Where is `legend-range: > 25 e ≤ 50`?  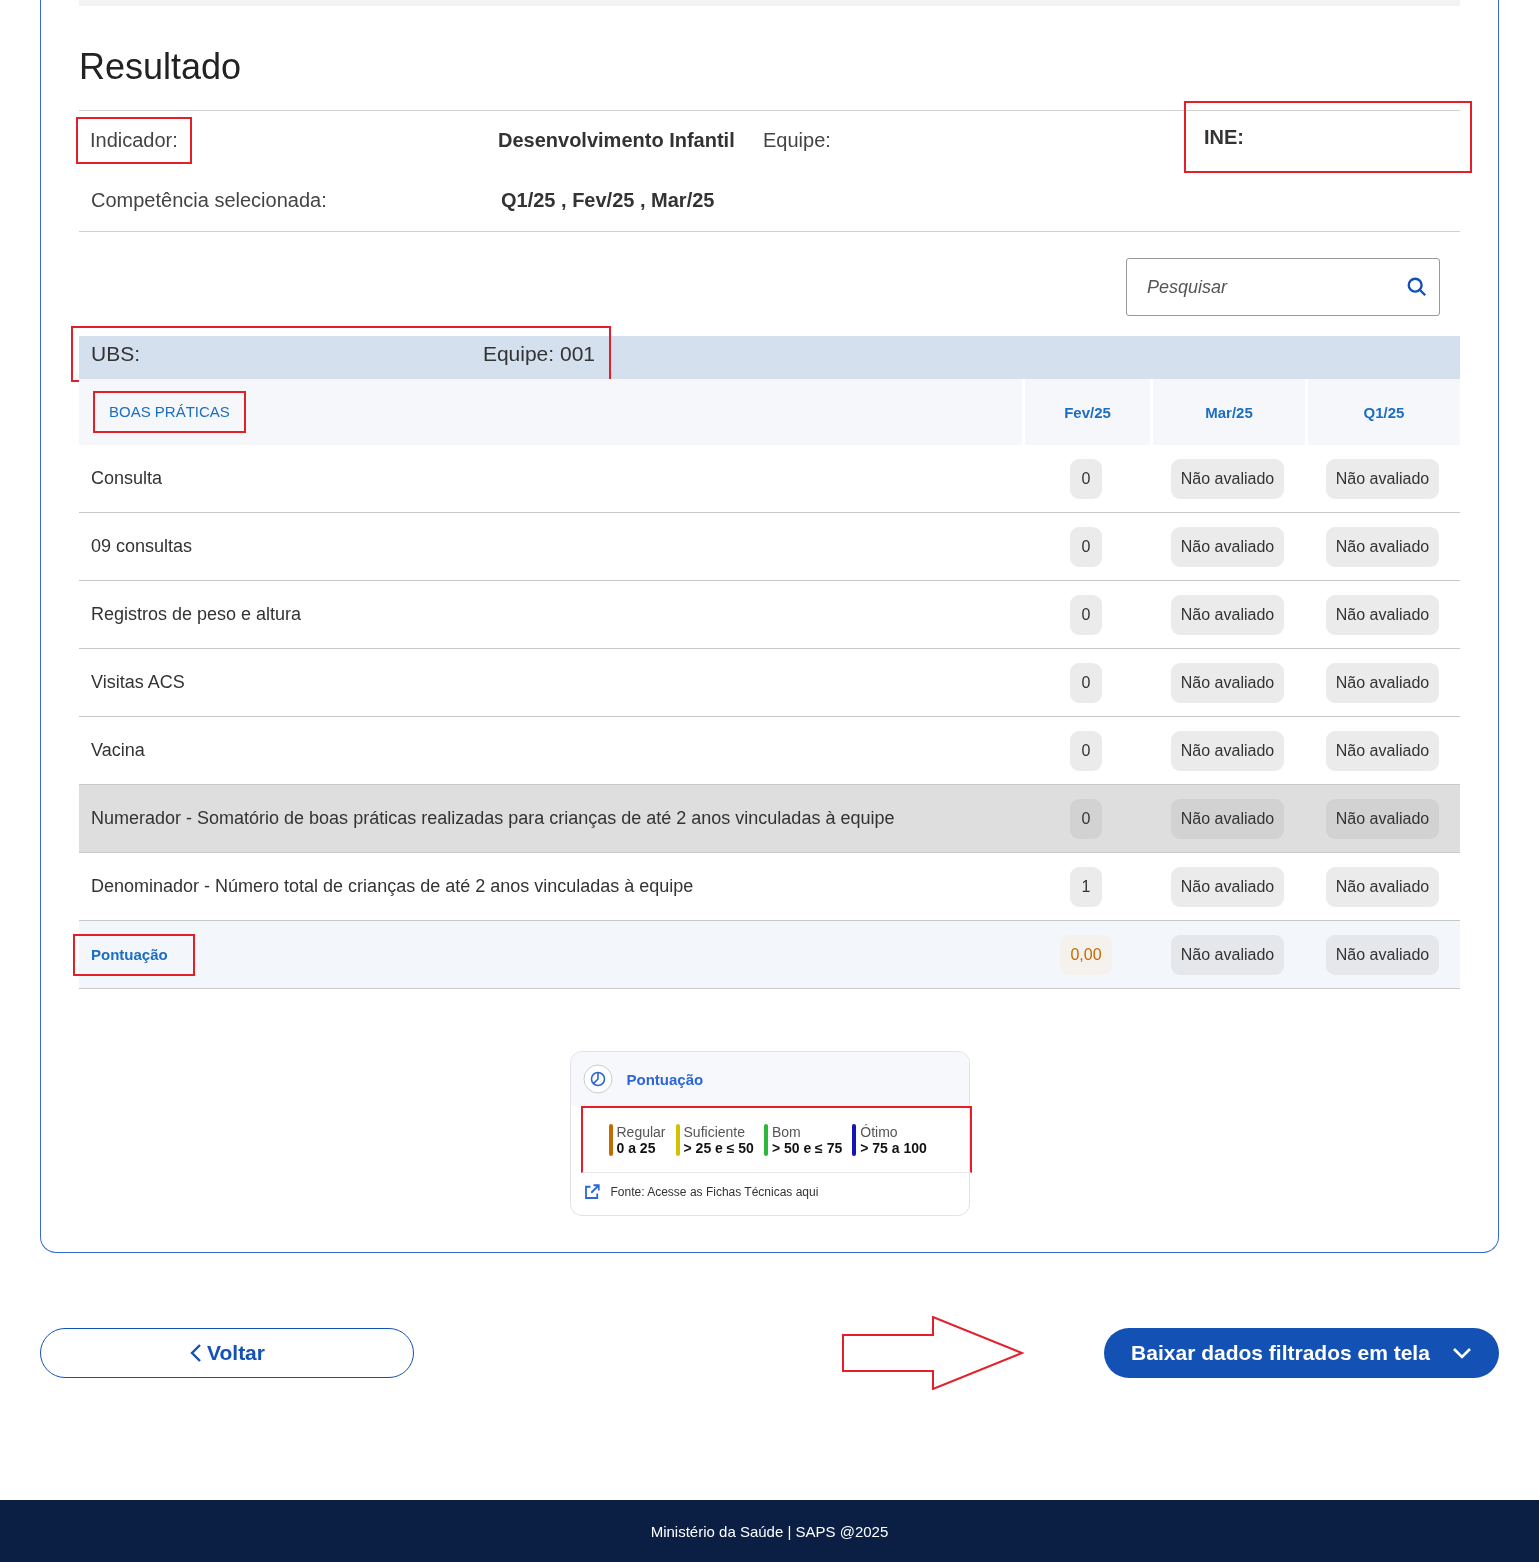
legend-range: > 25 e ≤ 50 is located at coordinates (718, 1148).